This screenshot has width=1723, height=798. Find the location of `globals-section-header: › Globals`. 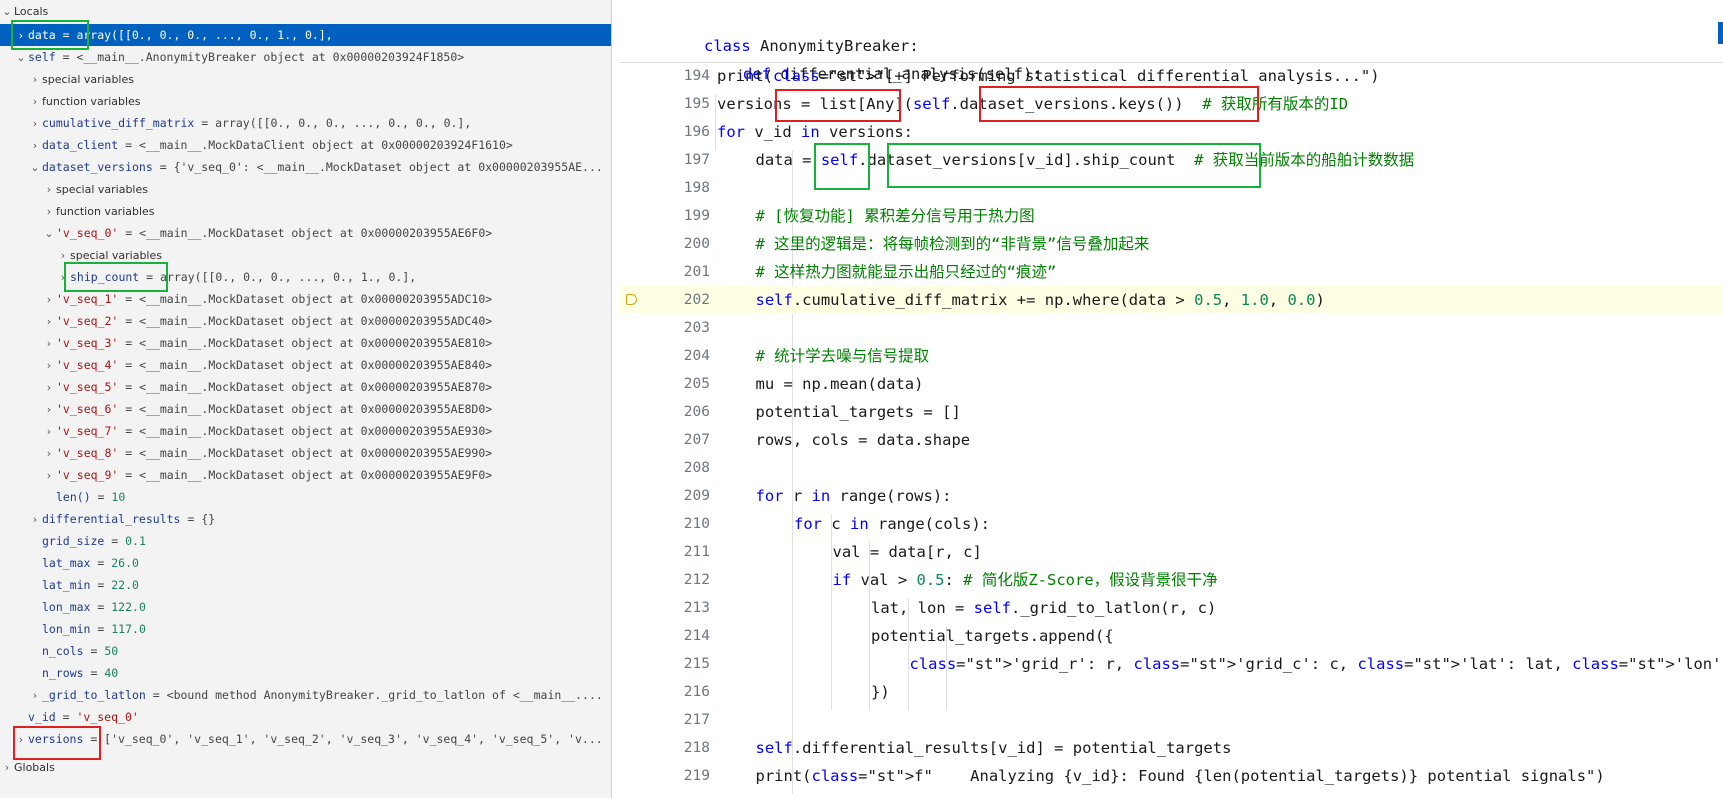

globals-section-header: › Globals is located at coordinates (305, 767).